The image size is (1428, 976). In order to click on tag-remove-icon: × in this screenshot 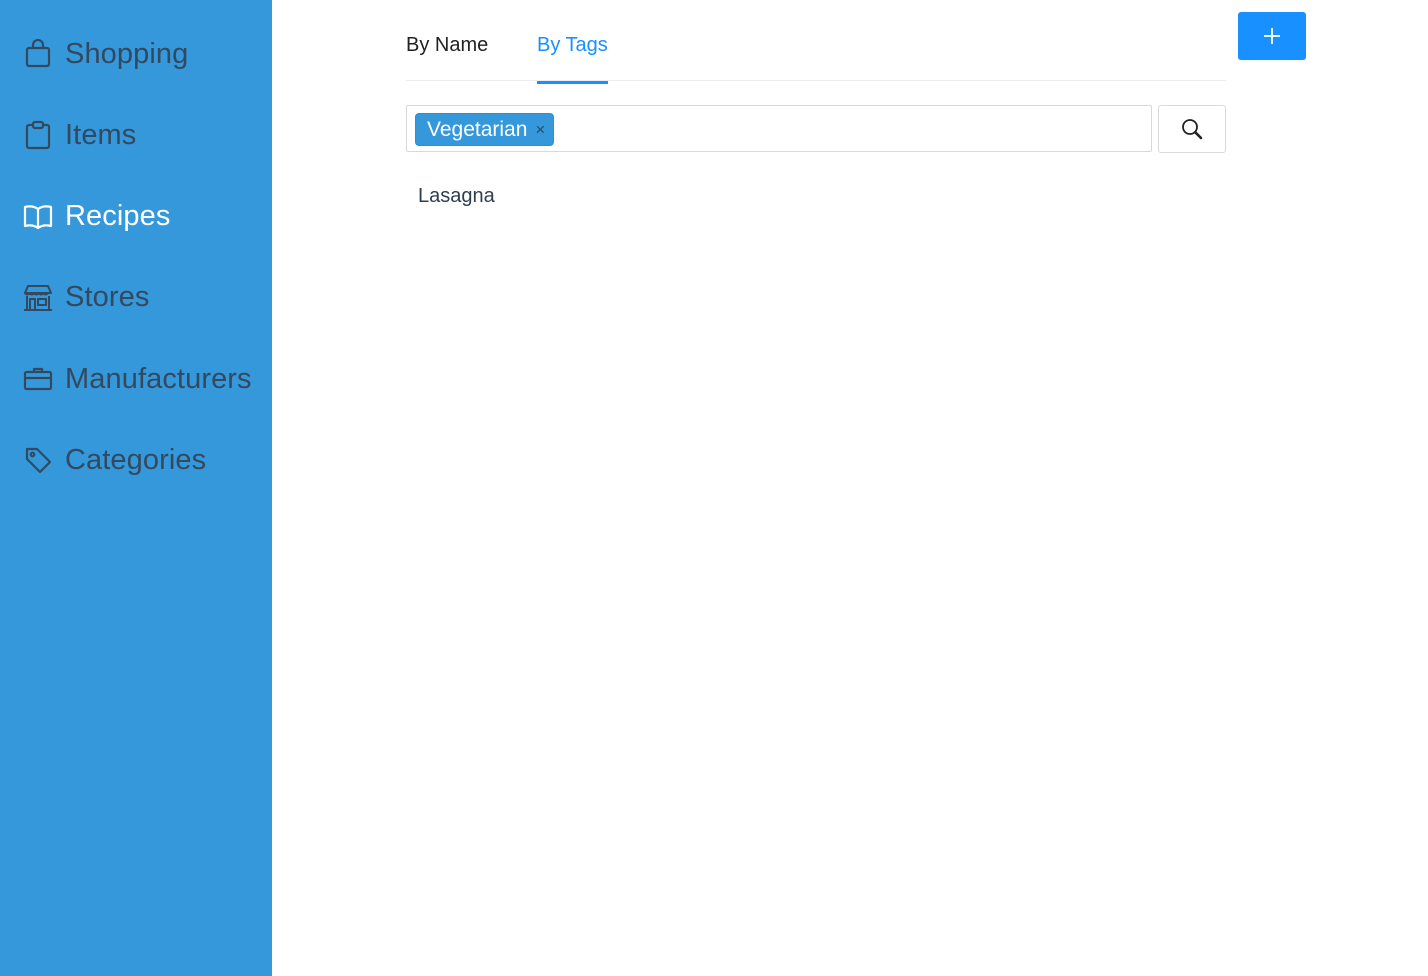, I will do `click(540, 129)`.